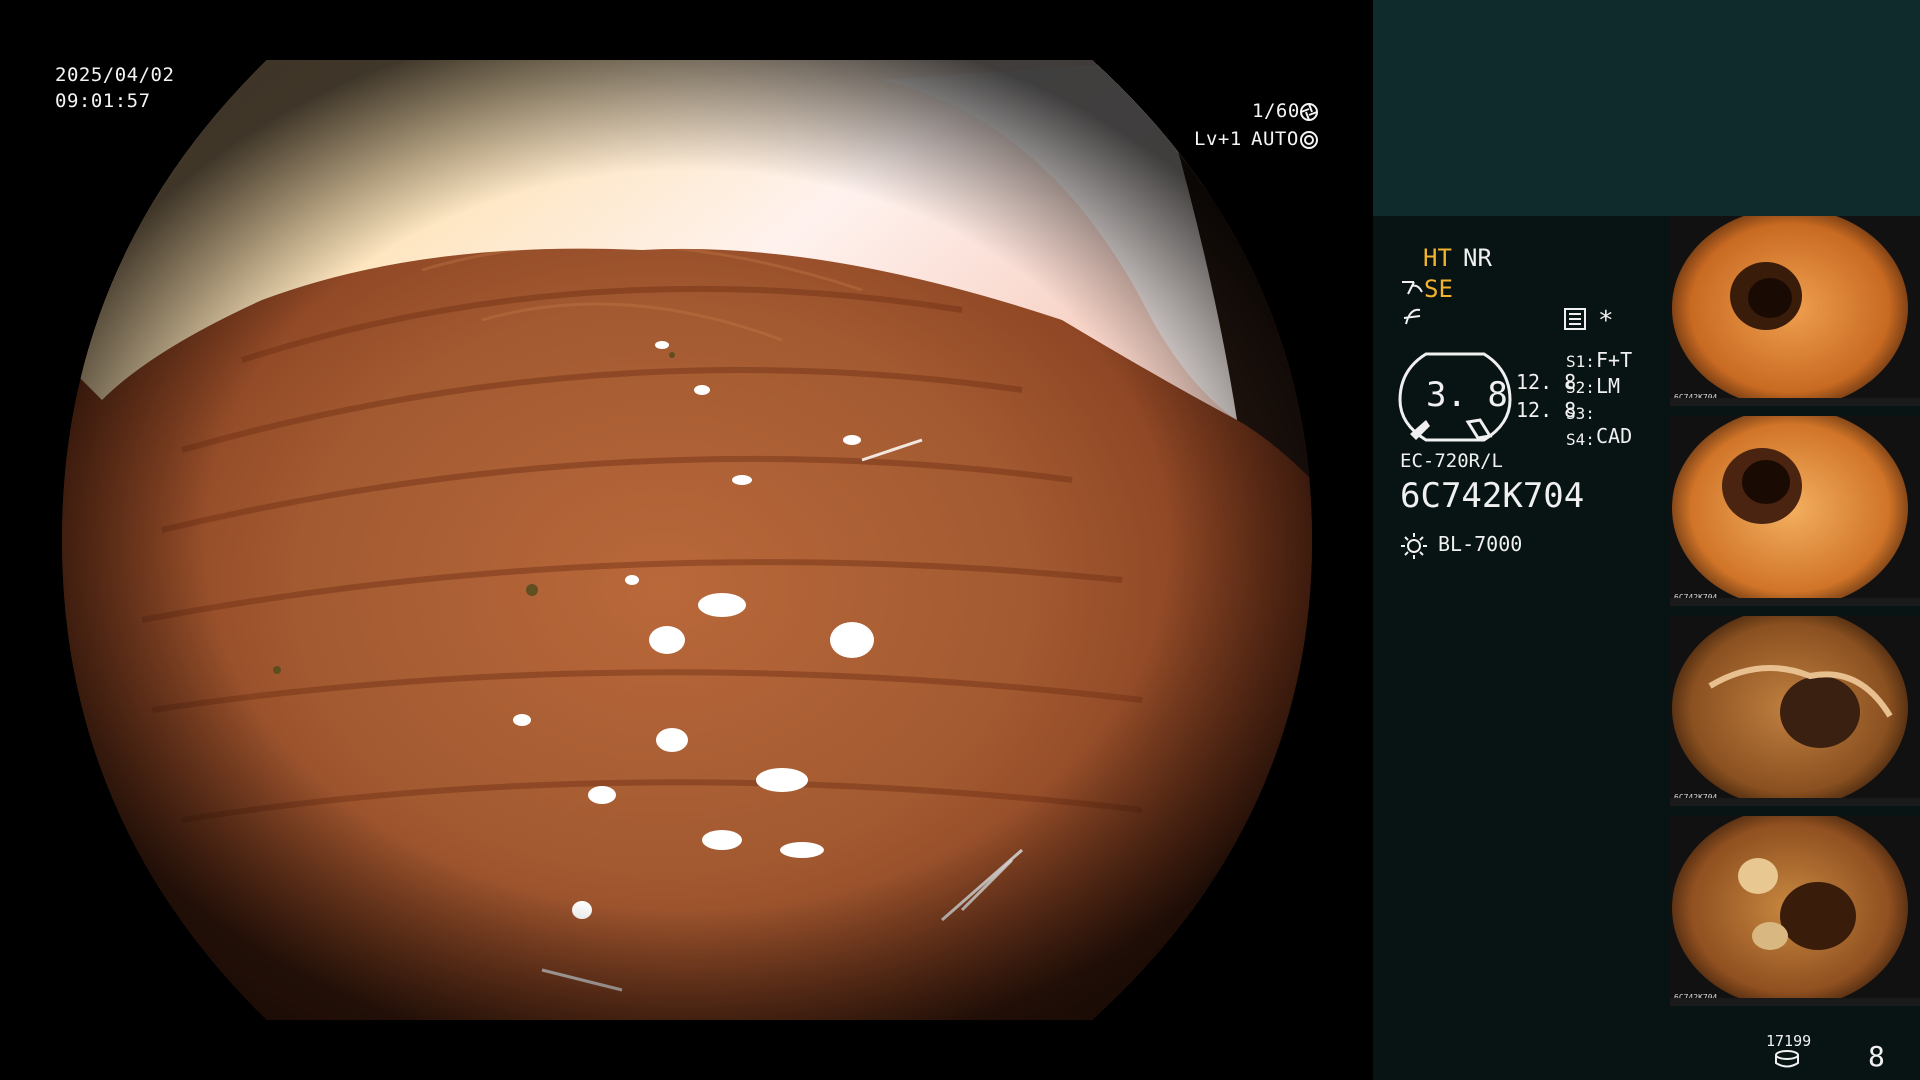  What do you see at coordinates (1275, 139) in the screenshot?
I see `mode-label: AUTO` at bounding box center [1275, 139].